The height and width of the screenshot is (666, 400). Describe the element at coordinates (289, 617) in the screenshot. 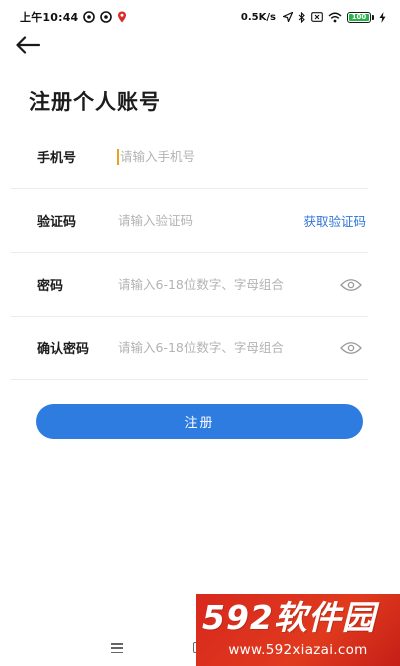

I see `watermark-logo: 592软件园` at that location.